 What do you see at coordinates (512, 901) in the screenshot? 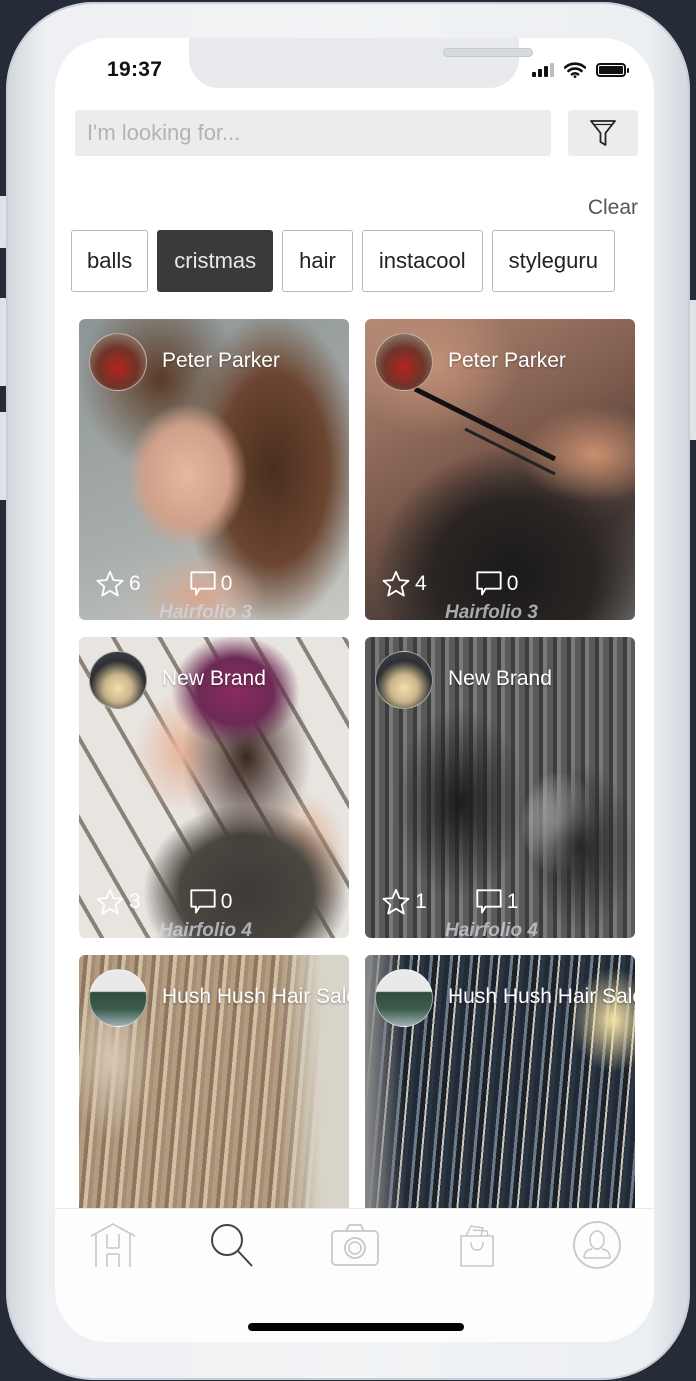
I see `comment-count-value: 1` at bounding box center [512, 901].